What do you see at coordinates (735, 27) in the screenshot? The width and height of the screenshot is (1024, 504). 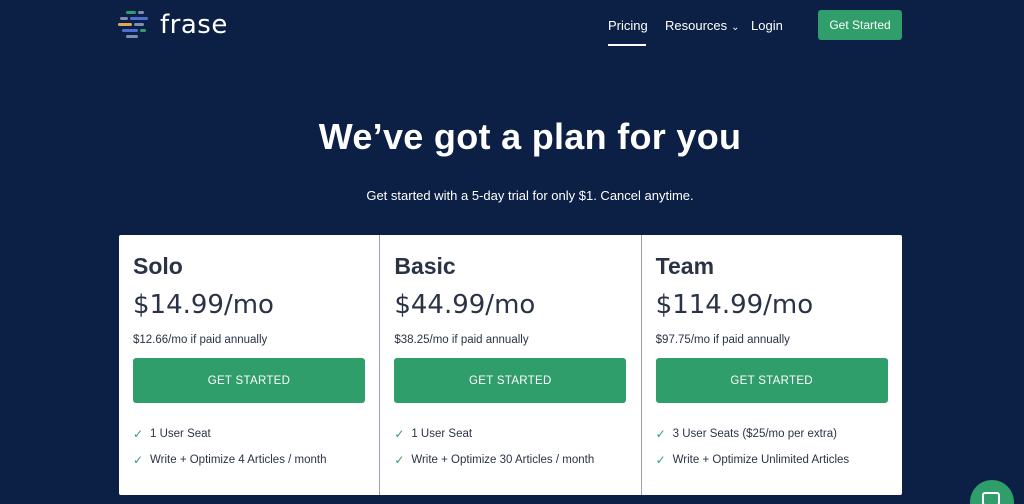 I see `chevron-down-icon: ⌄` at bounding box center [735, 27].